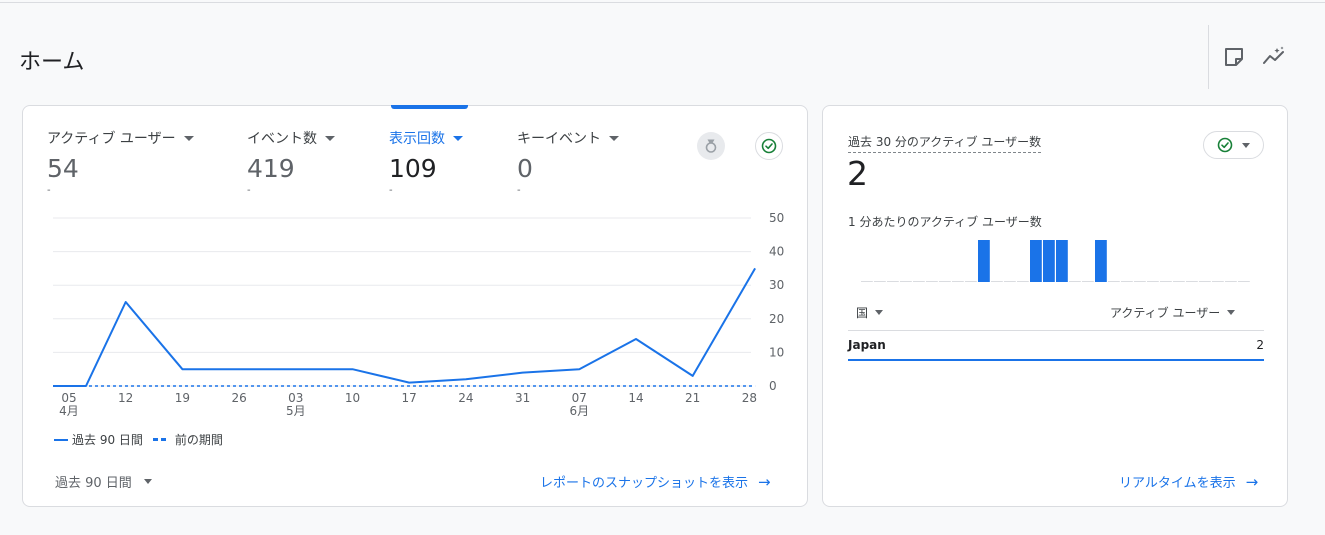 This screenshot has width=1325, height=535. What do you see at coordinates (1056, 330) in the screenshot?
I see `table-divider` at bounding box center [1056, 330].